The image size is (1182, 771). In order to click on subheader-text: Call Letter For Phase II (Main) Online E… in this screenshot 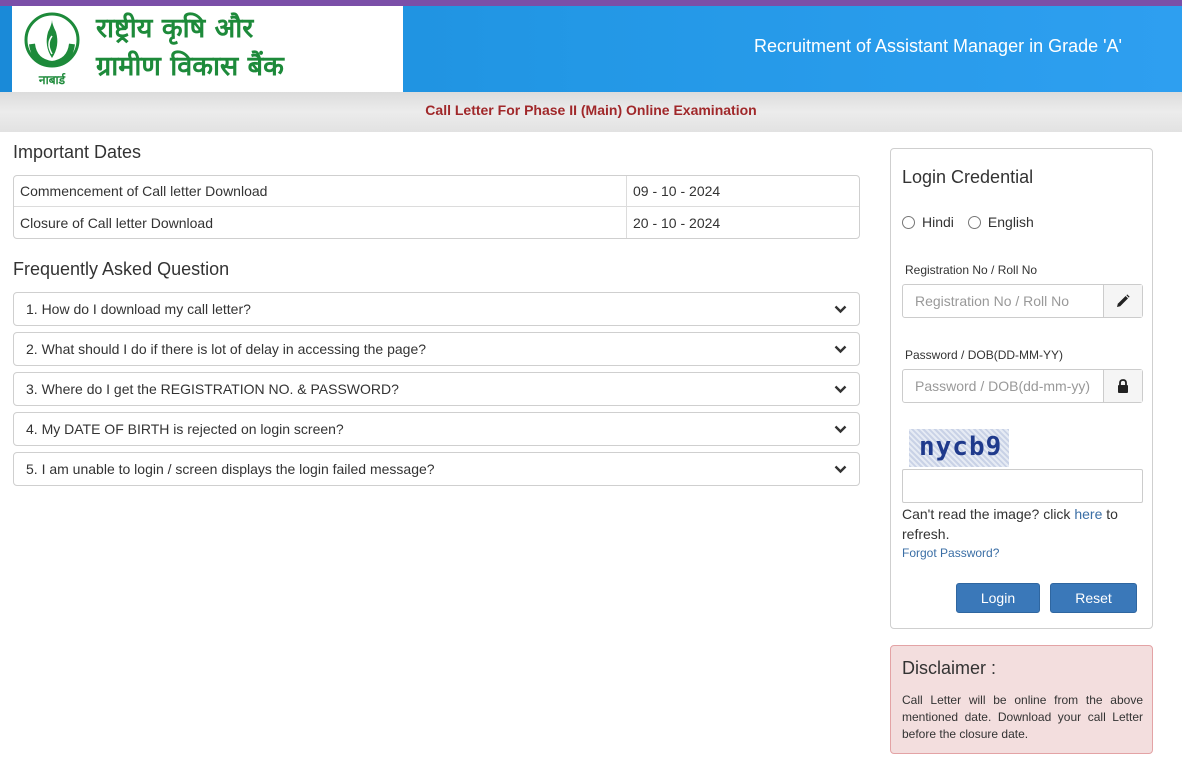, I will do `click(591, 110)`.